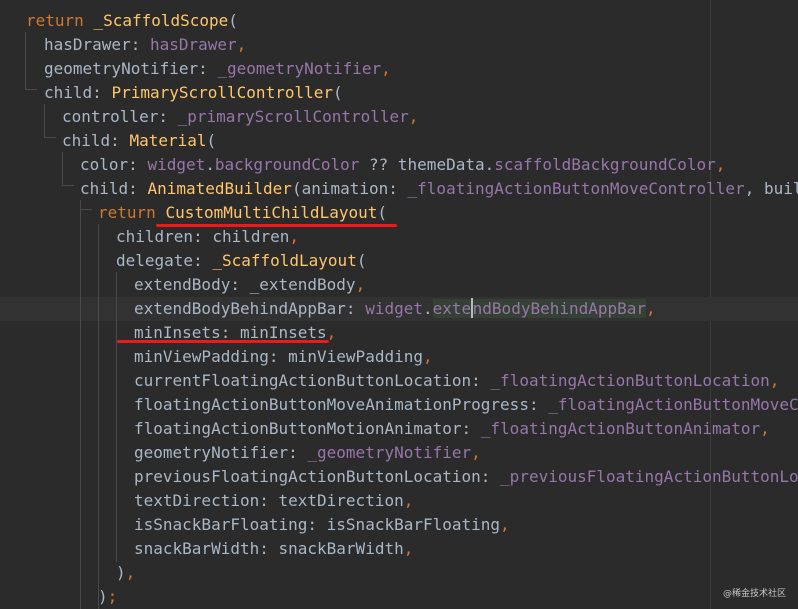  What do you see at coordinates (630, 380) in the screenshot?
I see `code-field: _floatingActionButtonLocation` at bounding box center [630, 380].